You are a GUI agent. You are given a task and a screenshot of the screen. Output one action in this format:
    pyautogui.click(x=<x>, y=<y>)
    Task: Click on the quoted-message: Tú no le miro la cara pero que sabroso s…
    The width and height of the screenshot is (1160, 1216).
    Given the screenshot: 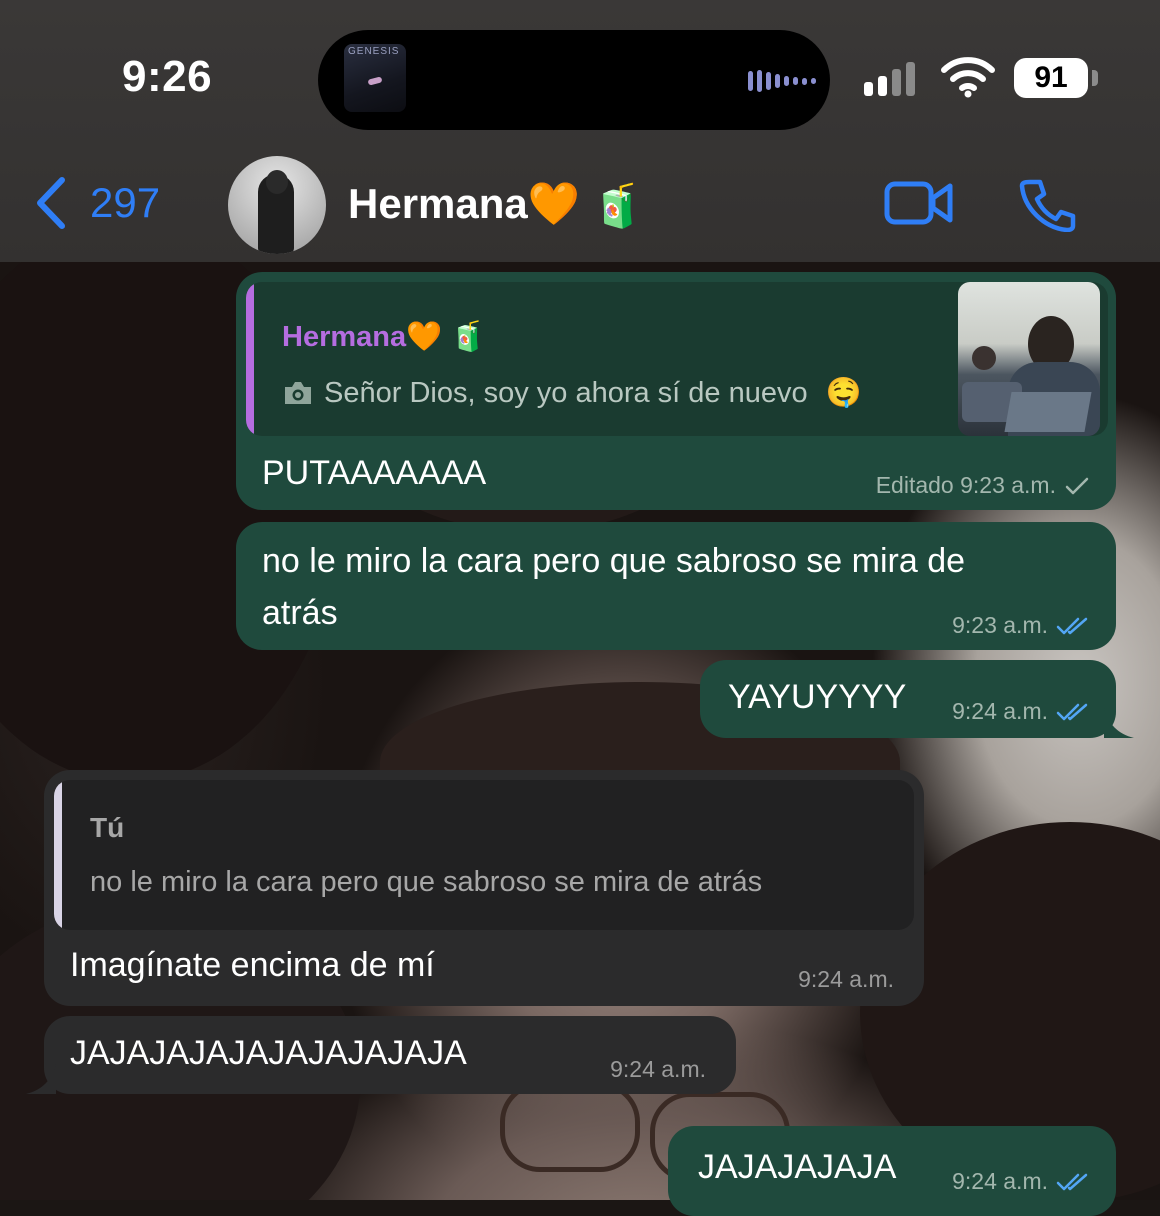 What is the action you would take?
    pyautogui.click(x=484, y=855)
    